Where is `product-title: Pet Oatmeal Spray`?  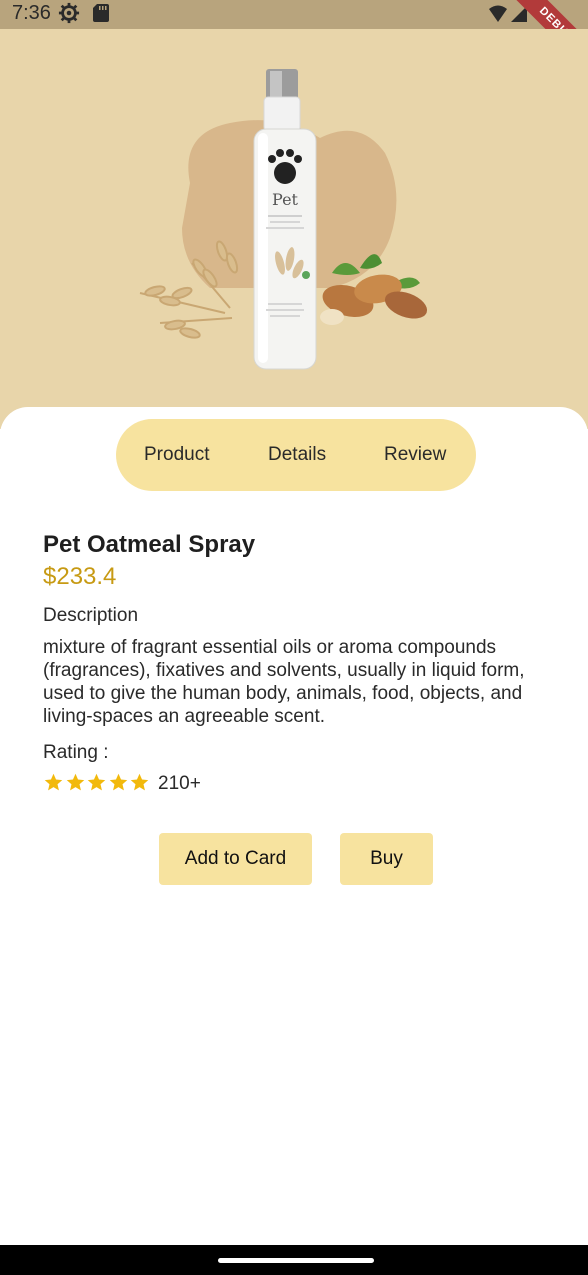
product-title: Pet Oatmeal Spray is located at coordinates (149, 544).